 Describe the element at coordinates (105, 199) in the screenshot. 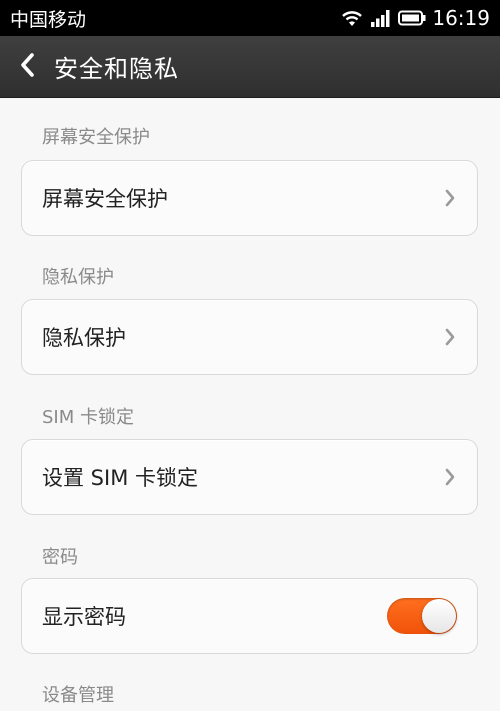

I see `screen-security-label: 屏幕安全保护` at that location.